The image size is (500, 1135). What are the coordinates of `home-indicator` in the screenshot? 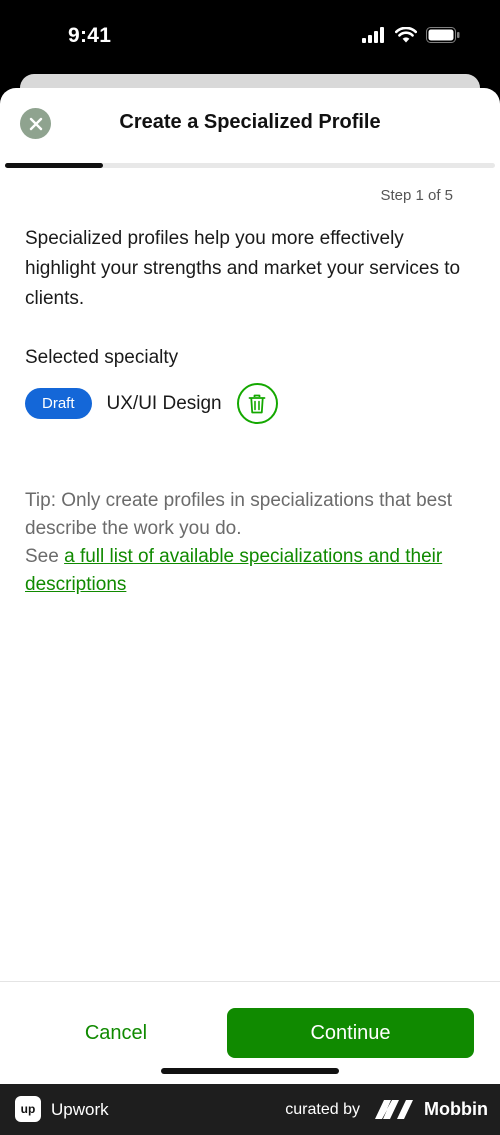 It's located at (250, 1071).